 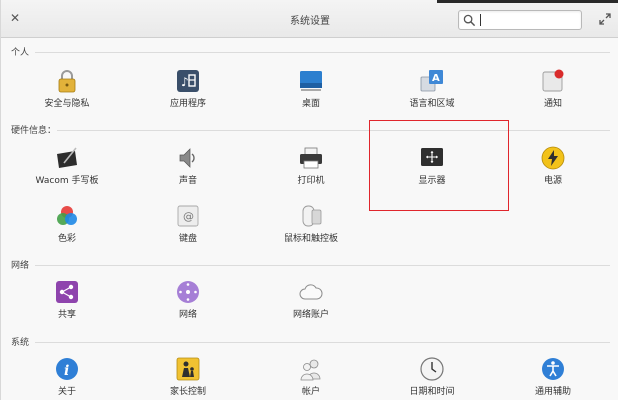 I want to click on keyboard-icon: @, so click(x=188, y=216).